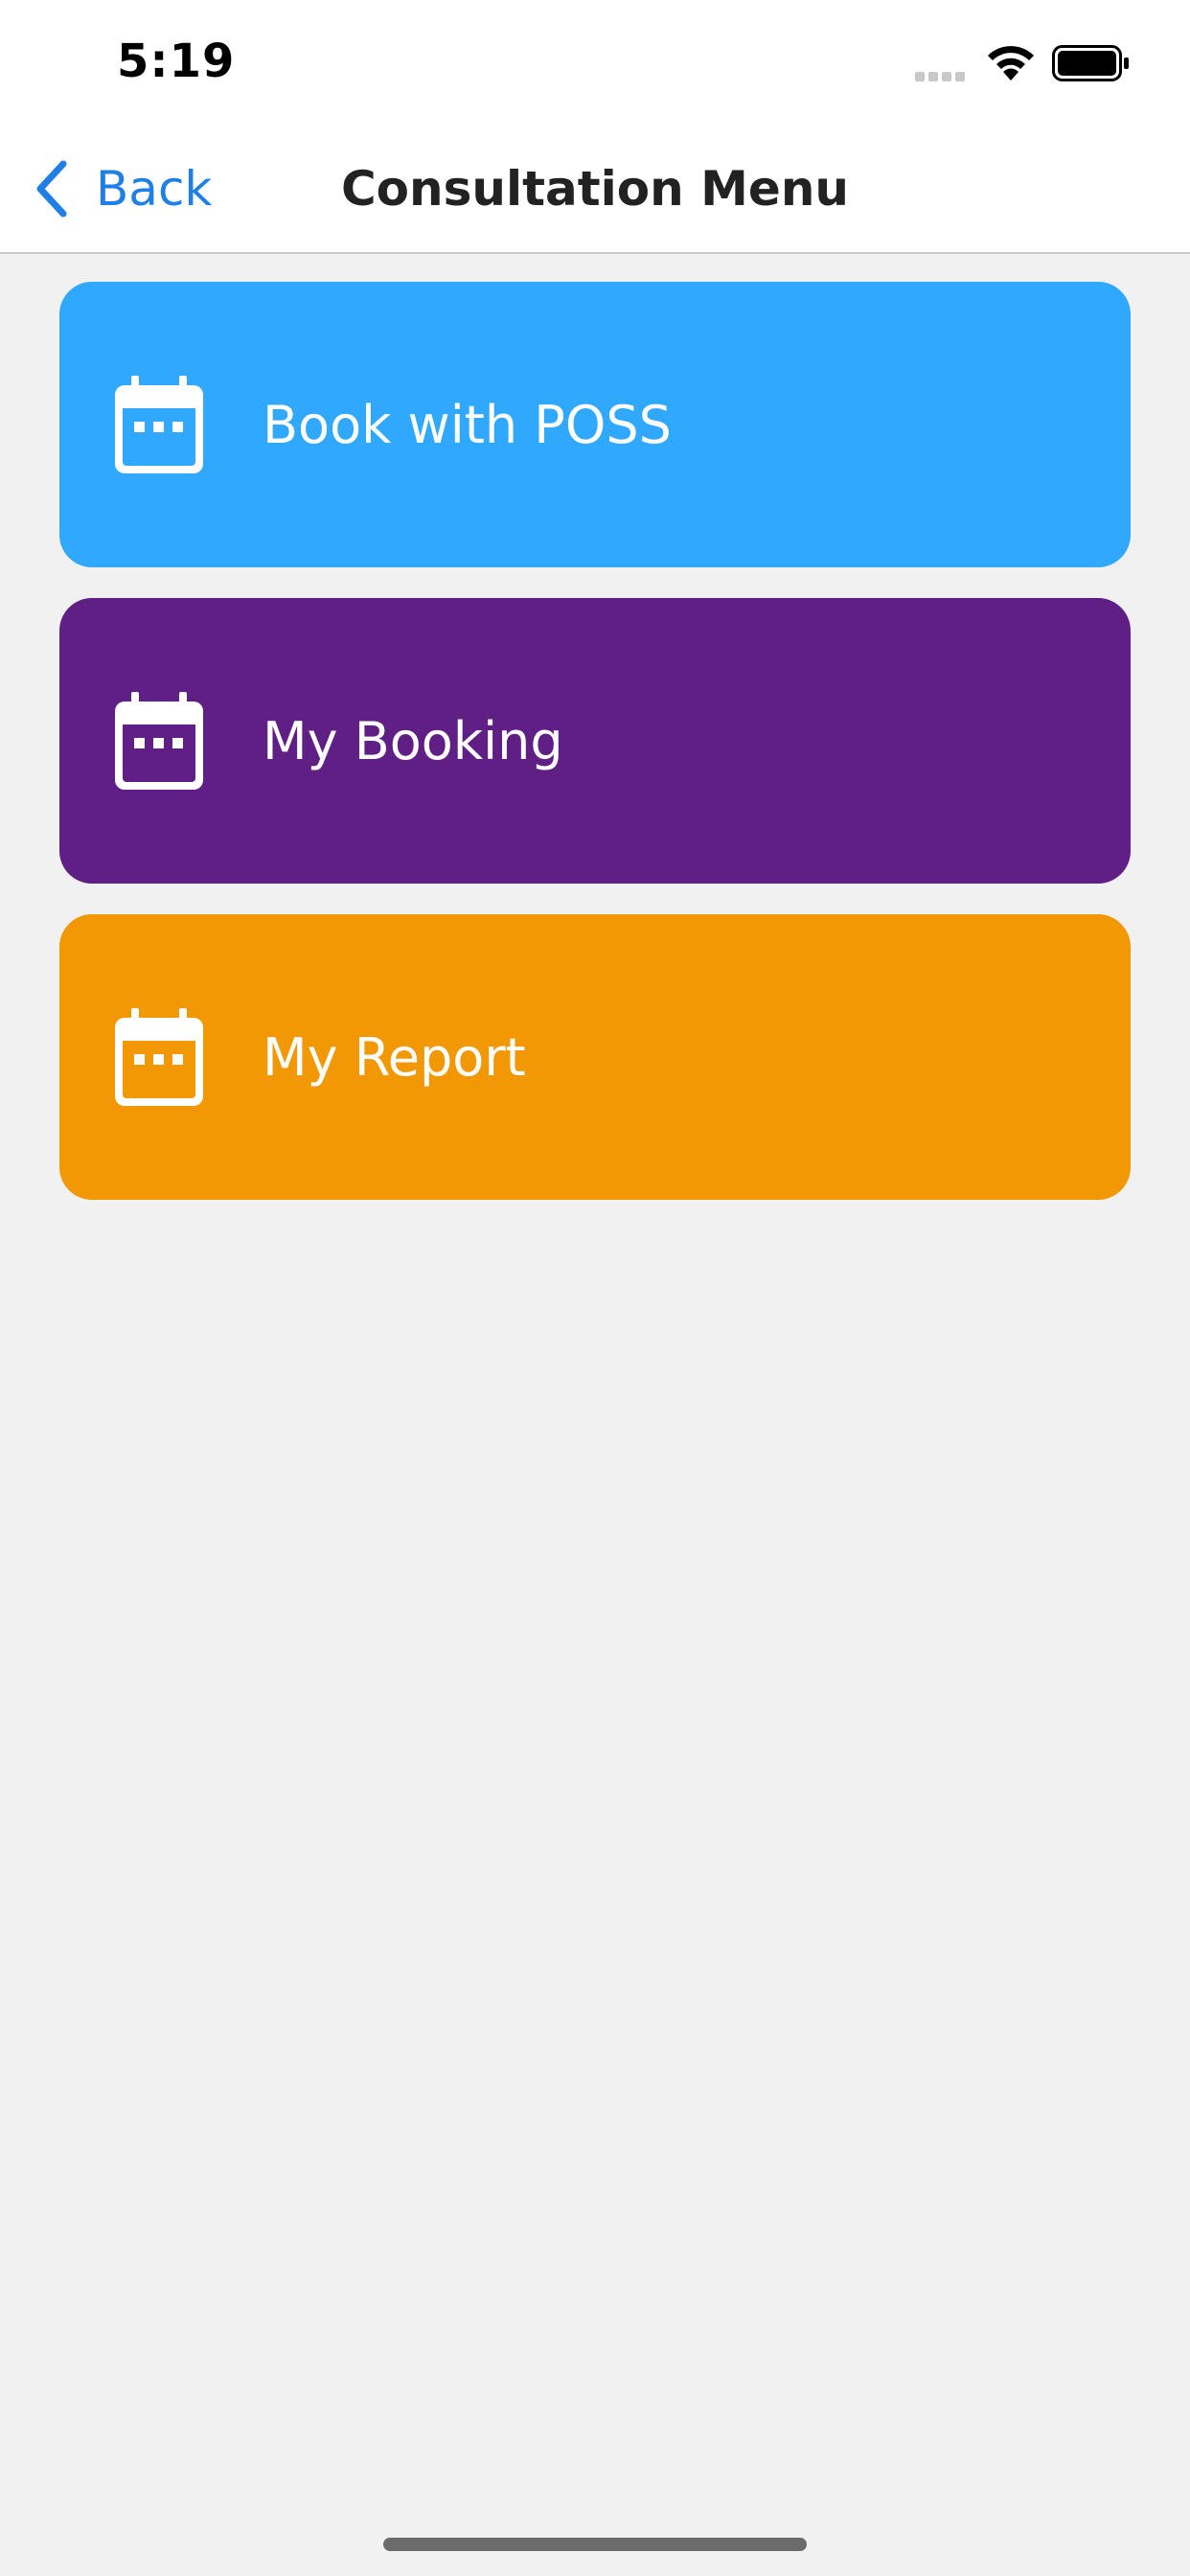  Describe the element at coordinates (1091, 63) in the screenshot. I see `battery-icon` at that location.